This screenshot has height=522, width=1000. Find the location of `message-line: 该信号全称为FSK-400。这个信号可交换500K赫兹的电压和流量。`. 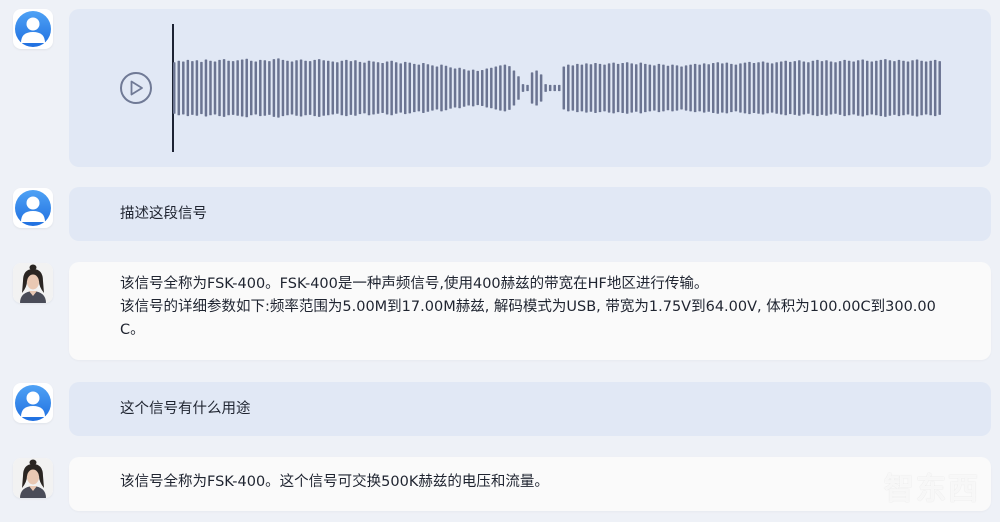

message-line: 该信号全称为FSK-400。这个信号可交换500K赫兹的电压和流量。 is located at coordinates (334, 482).